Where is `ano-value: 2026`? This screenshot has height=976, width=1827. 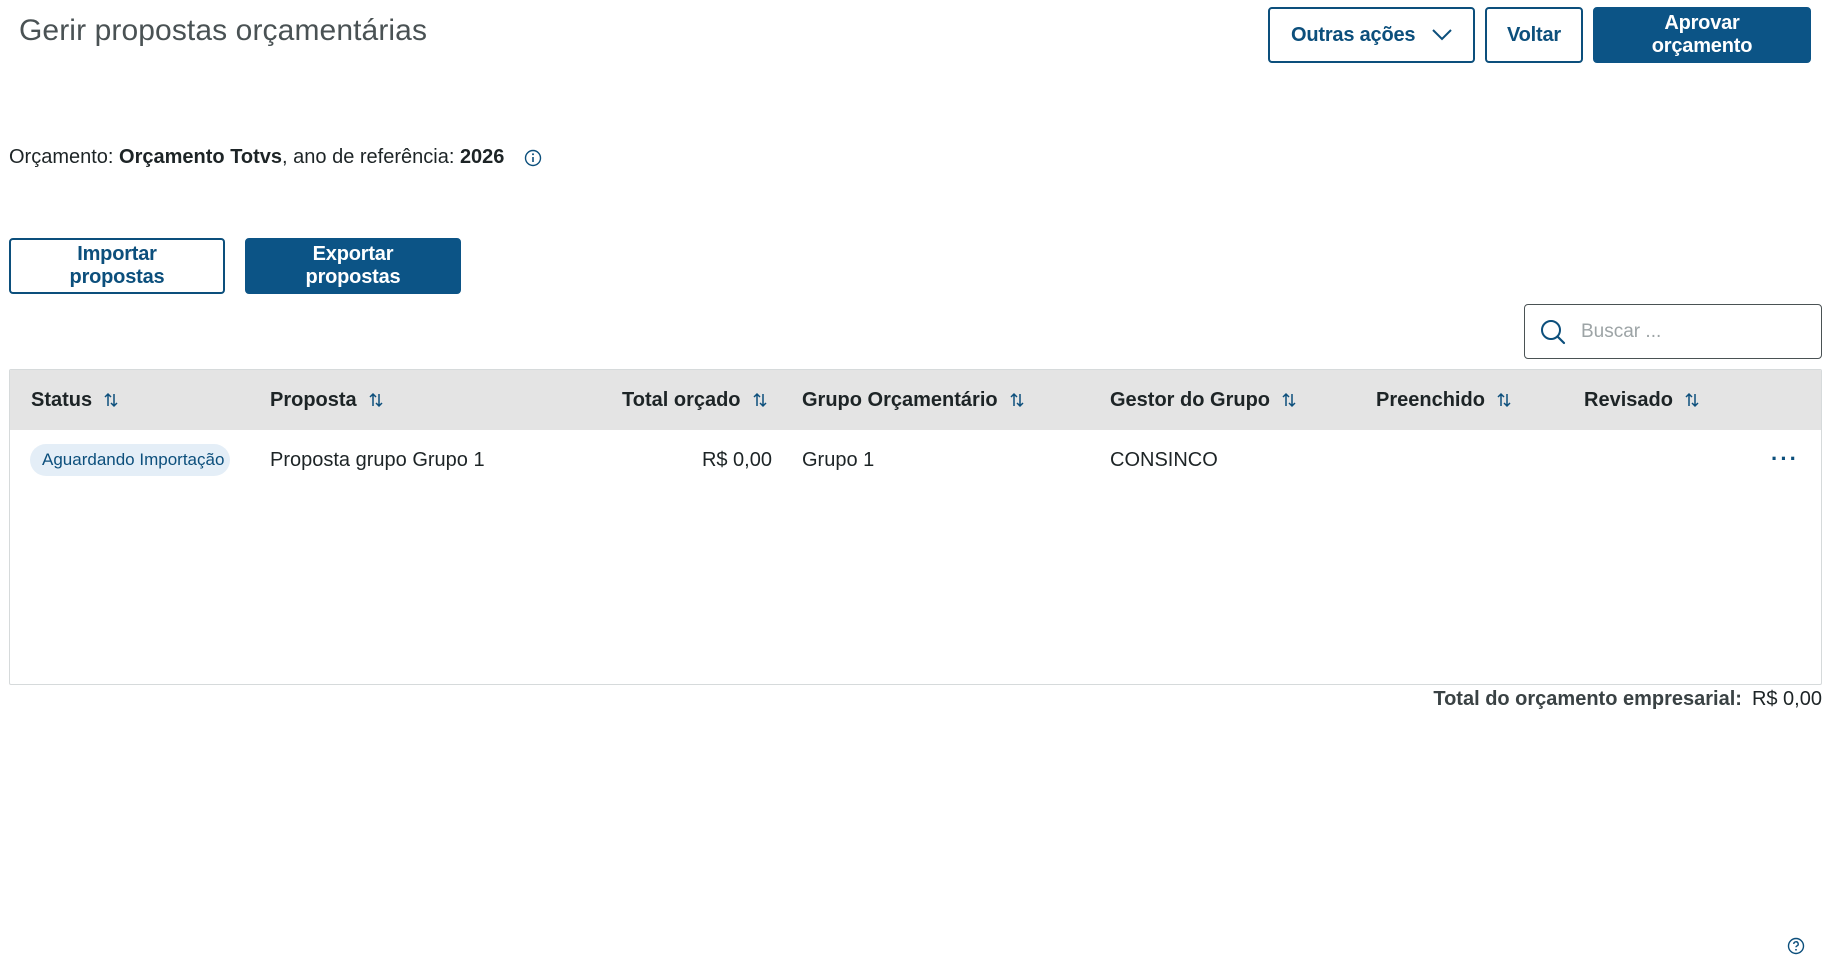
ano-value: 2026 is located at coordinates (482, 157).